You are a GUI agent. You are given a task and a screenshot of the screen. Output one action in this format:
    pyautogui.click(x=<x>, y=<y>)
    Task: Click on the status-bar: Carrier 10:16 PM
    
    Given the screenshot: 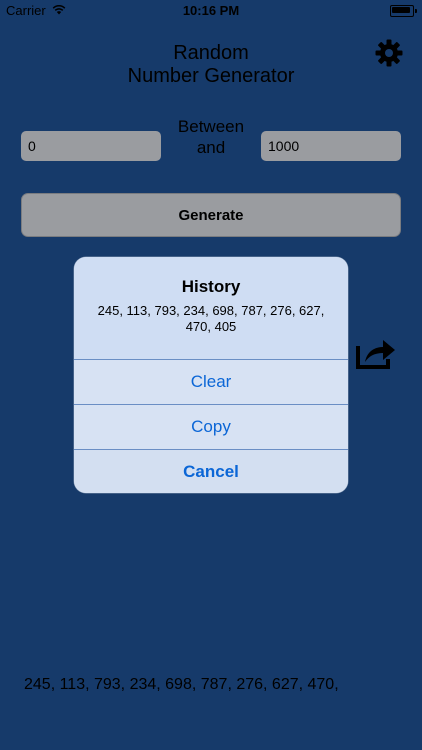 What is the action you would take?
    pyautogui.click(x=211, y=11)
    